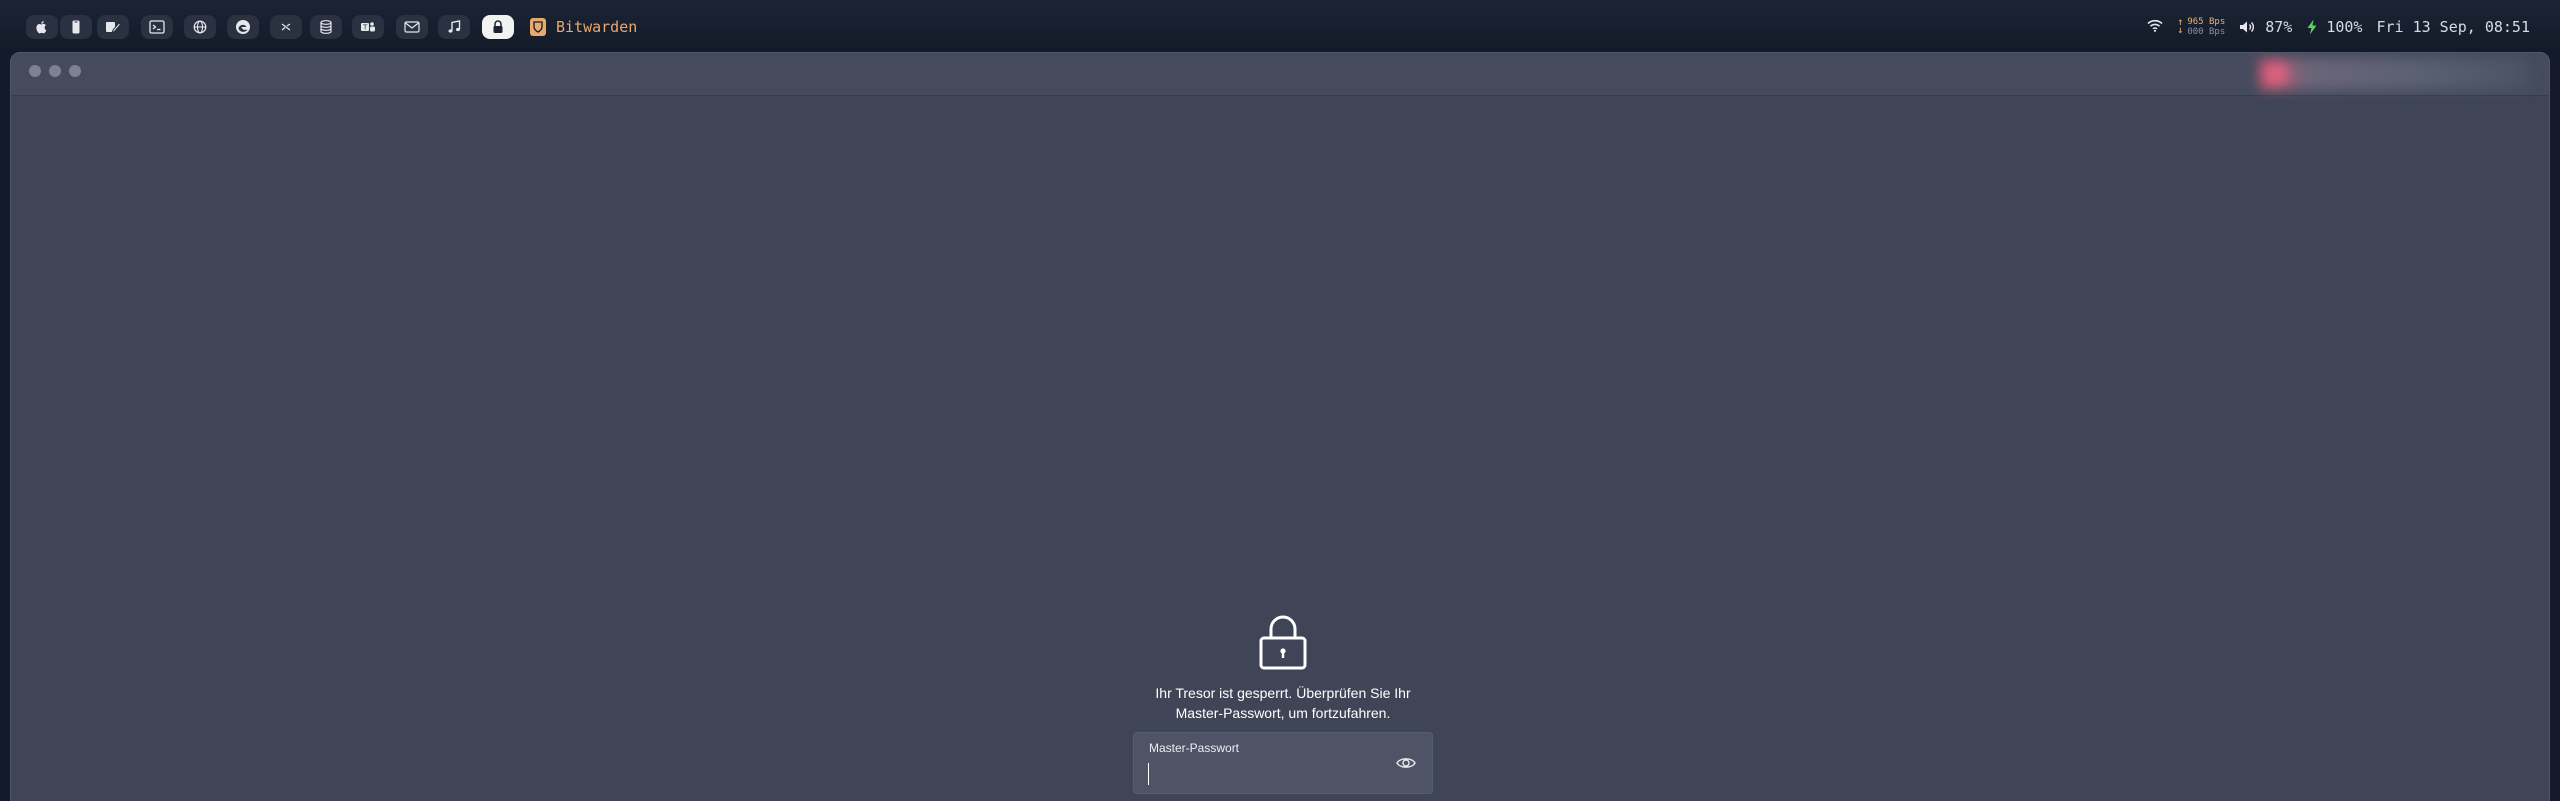 This screenshot has height=801, width=2560. Describe the element at coordinates (2247, 27) in the screenshot. I see `speaker-icon` at that location.